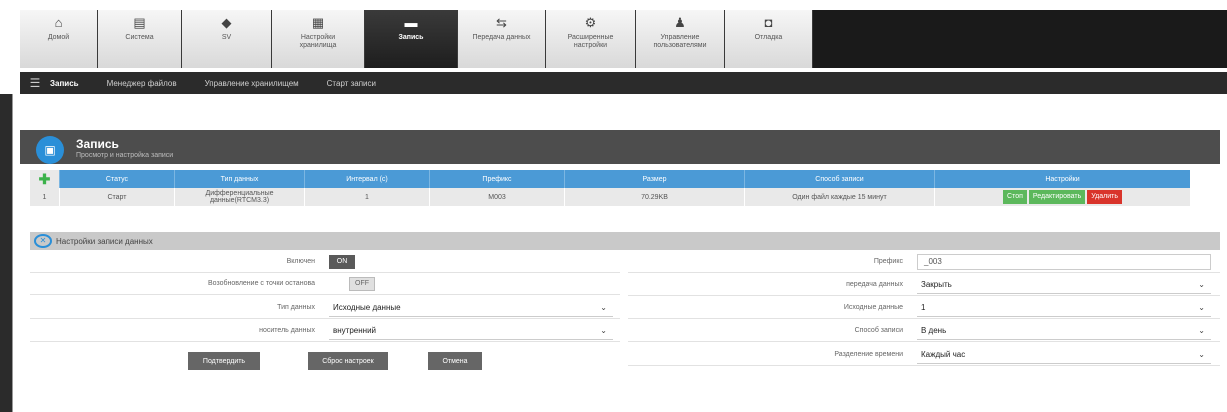 This screenshot has width=1227, height=412. What do you see at coordinates (139, 22) in the screenshot?
I see `system-icon: ▤` at bounding box center [139, 22].